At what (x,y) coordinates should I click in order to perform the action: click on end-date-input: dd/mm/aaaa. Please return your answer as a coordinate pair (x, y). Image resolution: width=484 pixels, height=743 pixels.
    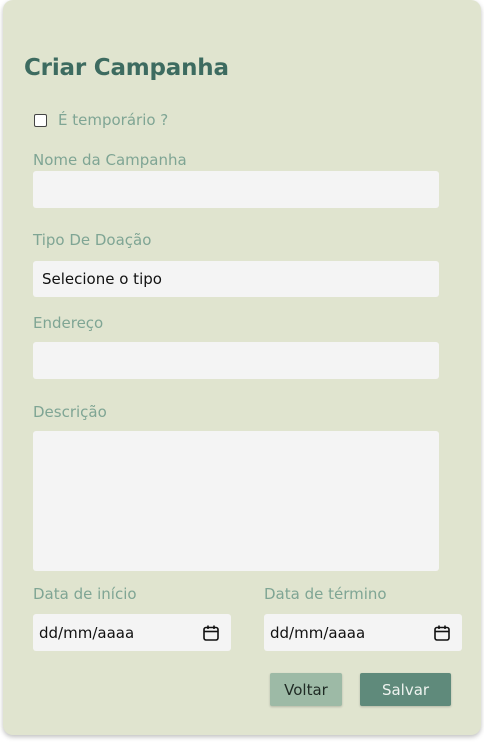
    Looking at the image, I should click on (363, 632).